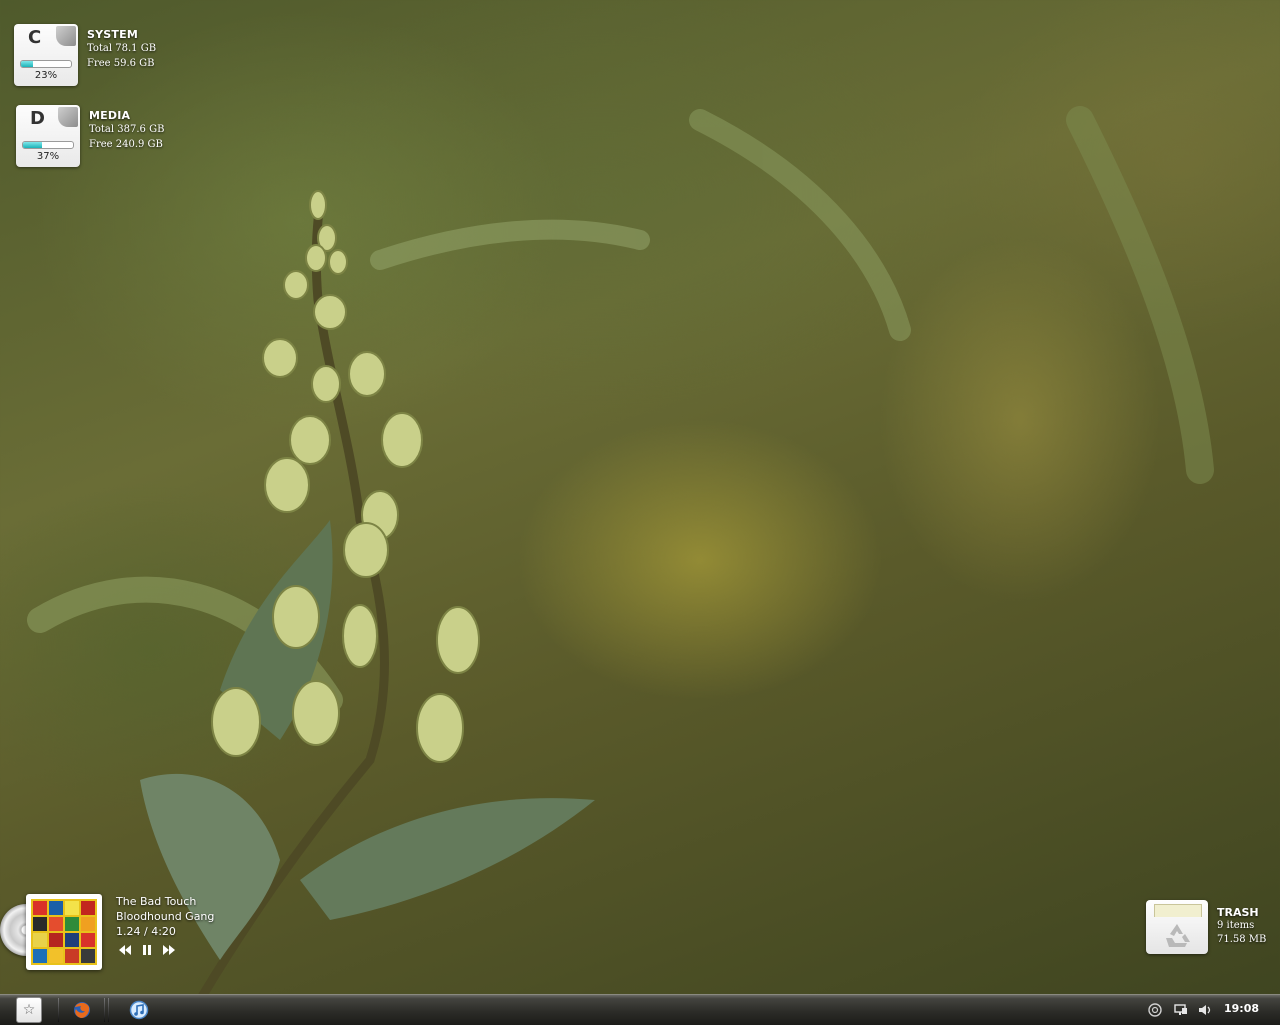 The height and width of the screenshot is (1025, 1280). What do you see at coordinates (1155, 1010) in the screenshot?
I see `network-icon` at bounding box center [1155, 1010].